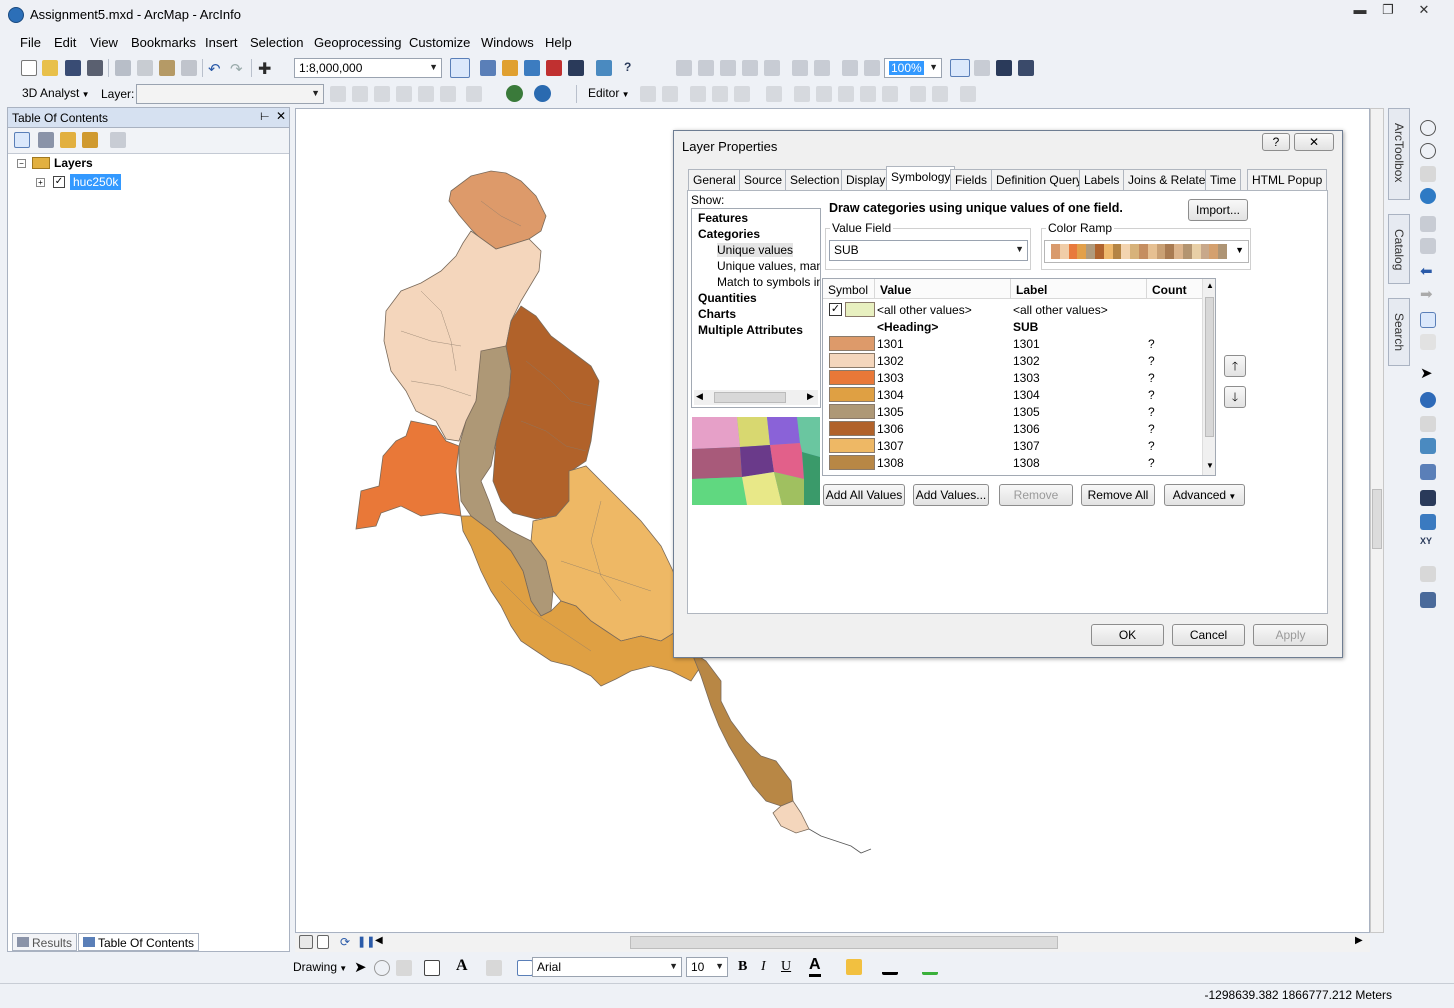 This screenshot has height=1008, width=1454. What do you see at coordinates (432, 968) in the screenshot?
I see `rectangle-icon` at bounding box center [432, 968].